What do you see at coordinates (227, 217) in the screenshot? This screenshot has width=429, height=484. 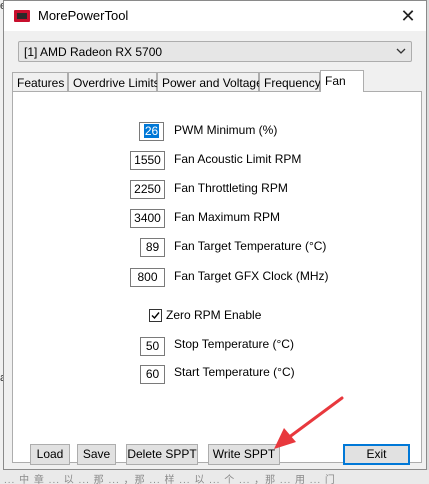 I see `fan-maximum-rpm-label: Fan Maximum RPM` at bounding box center [227, 217].